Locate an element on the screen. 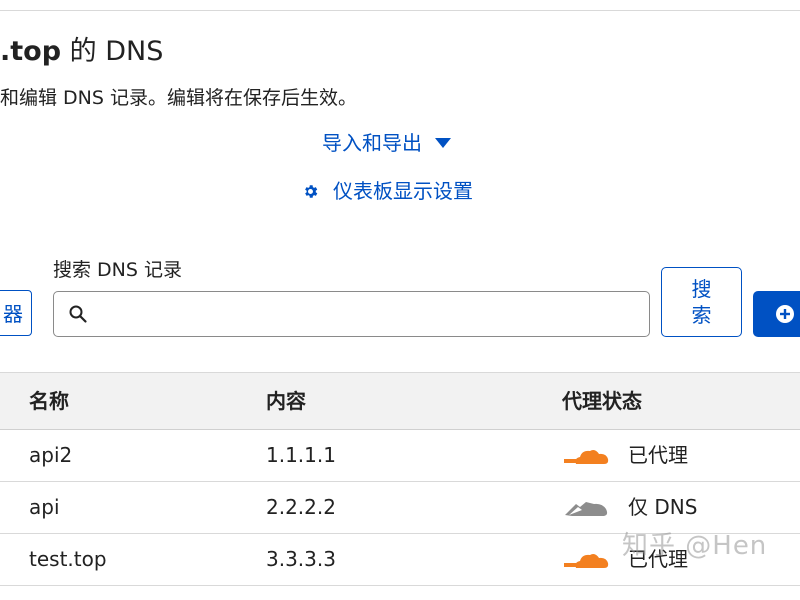 This screenshot has width=800, height=600. record-content: 3.3.3.3 is located at coordinates (301, 559).